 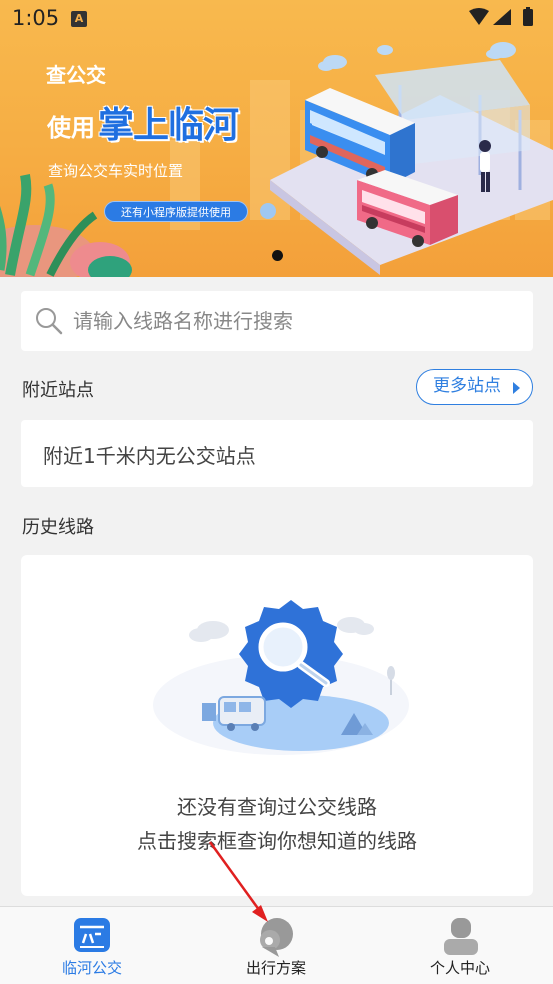 What do you see at coordinates (516, 388) in the screenshot?
I see `play-triangle-icon` at bounding box center [516, 388].